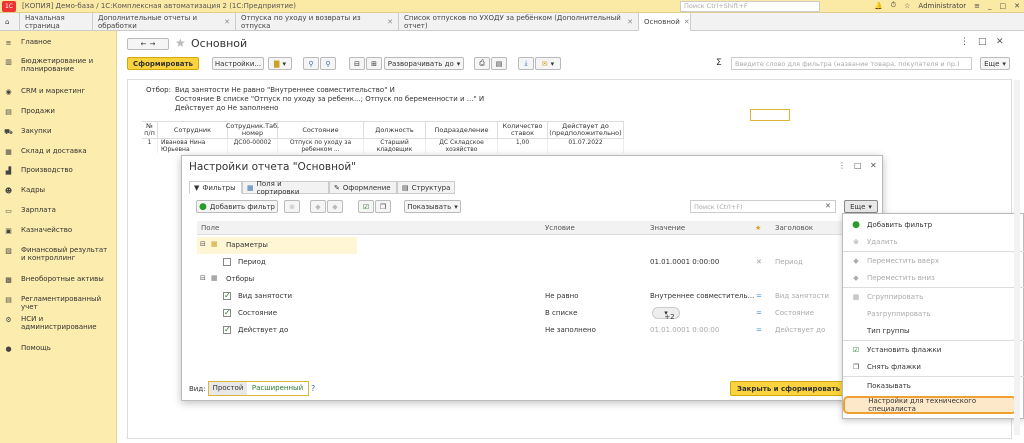 This screenshot has height=443, width=1024. I want to click on menu-item-check-all: ☑ Установить флажки, so click(933, 349).